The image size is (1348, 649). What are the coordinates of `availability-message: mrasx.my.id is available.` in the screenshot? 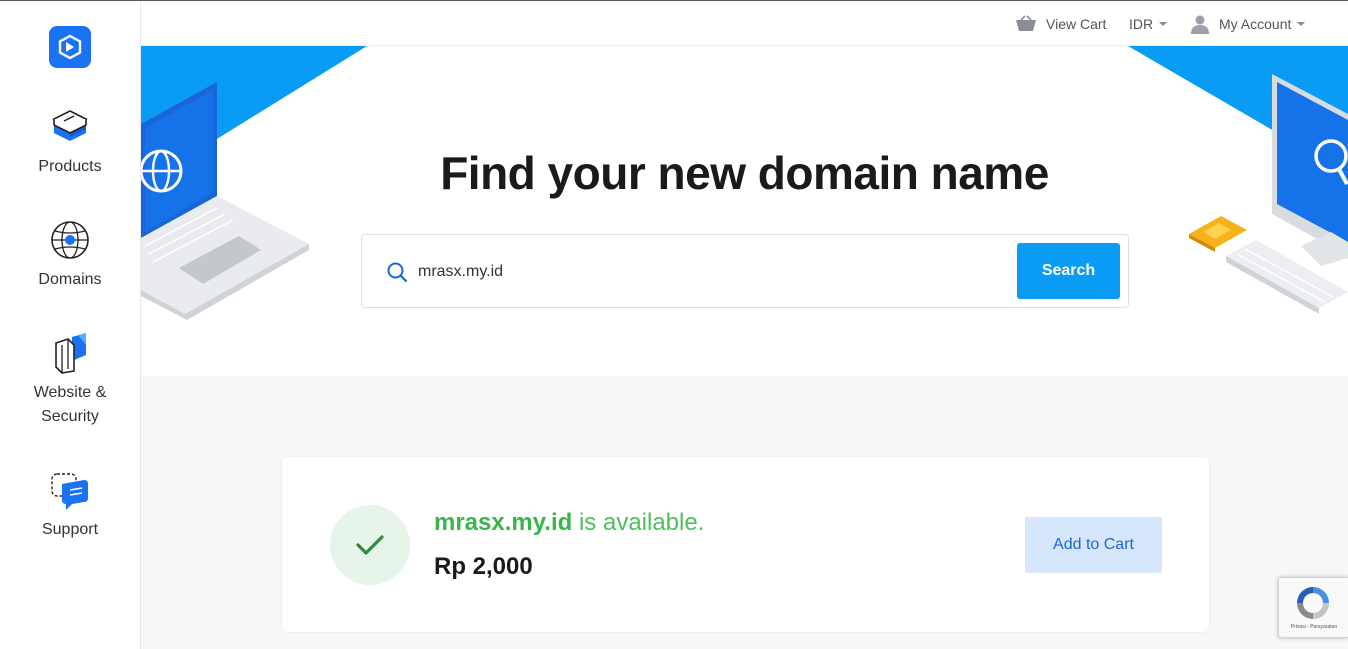 It's located at (569, 523).